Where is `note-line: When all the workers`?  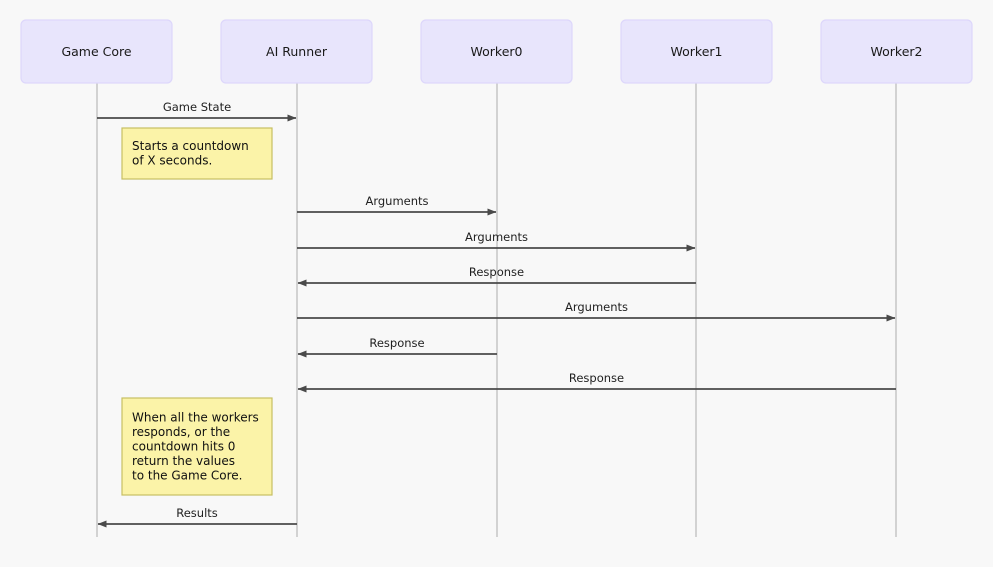 note-line: When all the workers is located at coordinates (195, 417).